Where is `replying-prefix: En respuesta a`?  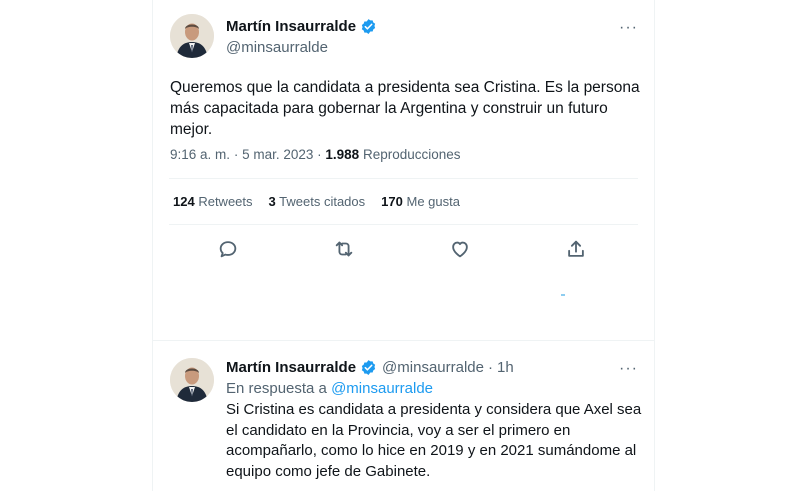 replying-prefix: En respuesta a is located at coordinates (276, 388).